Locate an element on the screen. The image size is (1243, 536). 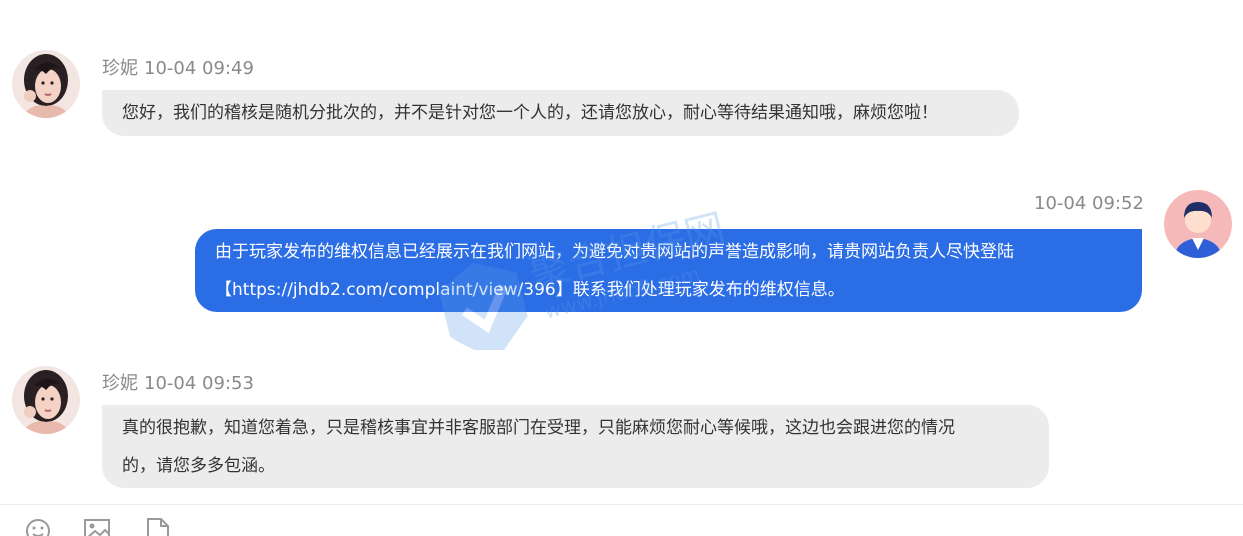
emoji-icon is located at coordinates (39, 525).